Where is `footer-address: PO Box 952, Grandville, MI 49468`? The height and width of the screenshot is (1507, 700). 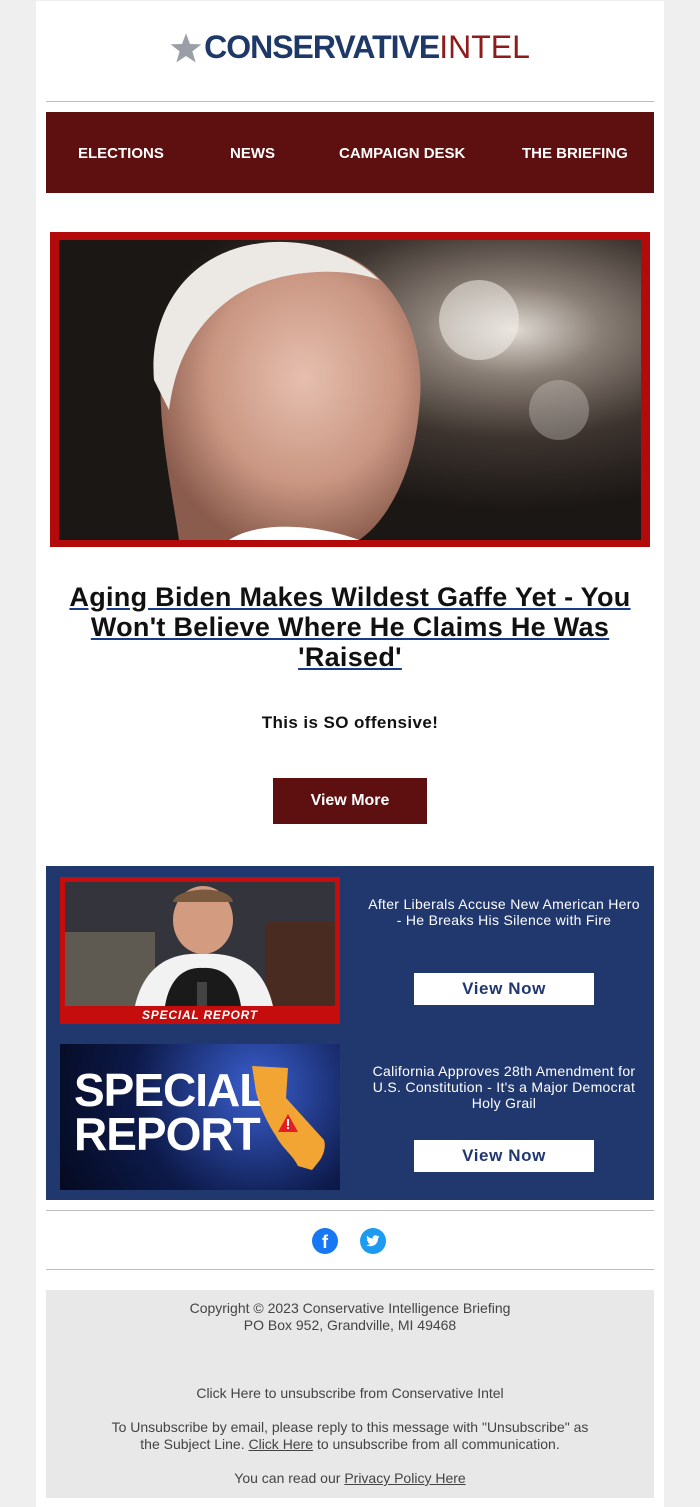 footer-address: PO Box 952, Grandville, MI 49468 is located at coordinates (350, 1325).